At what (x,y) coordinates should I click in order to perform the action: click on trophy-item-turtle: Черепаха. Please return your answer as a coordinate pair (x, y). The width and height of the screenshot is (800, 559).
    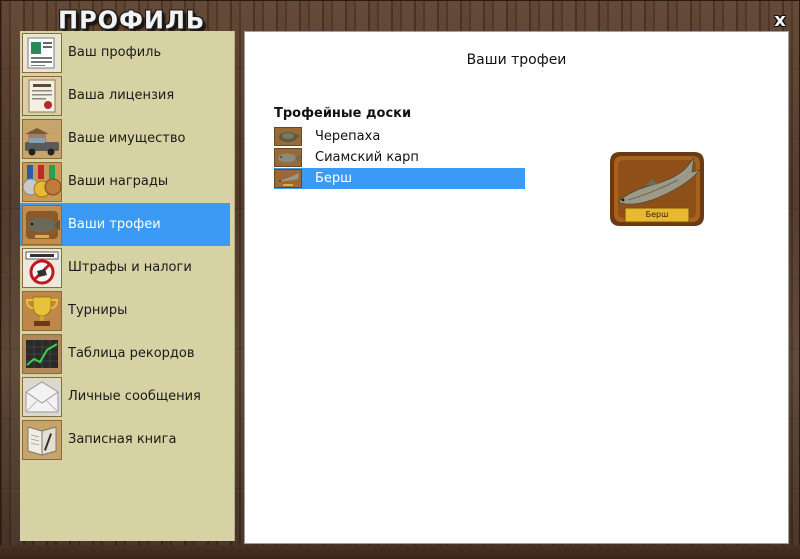
    Looking at the image, I should click on (399, 136).